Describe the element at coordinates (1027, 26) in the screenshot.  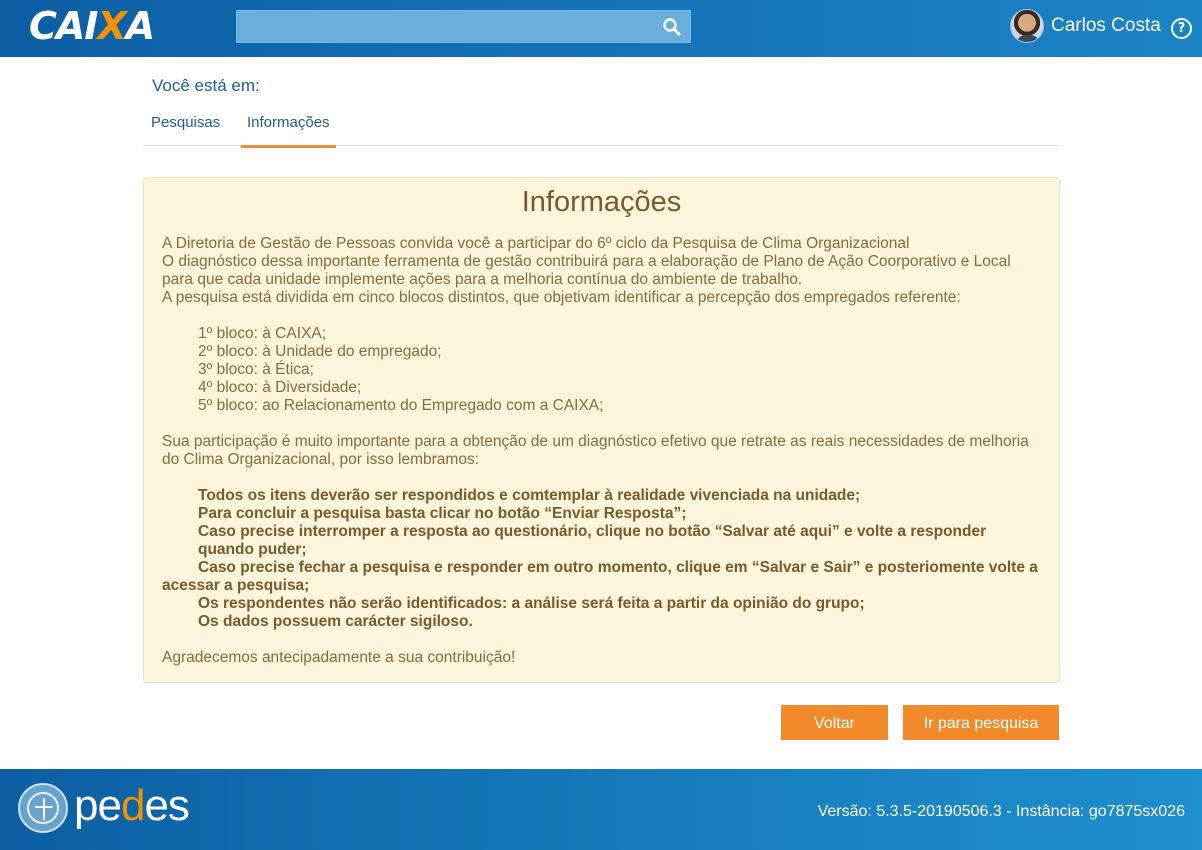
I see `user-avatar` at that location.